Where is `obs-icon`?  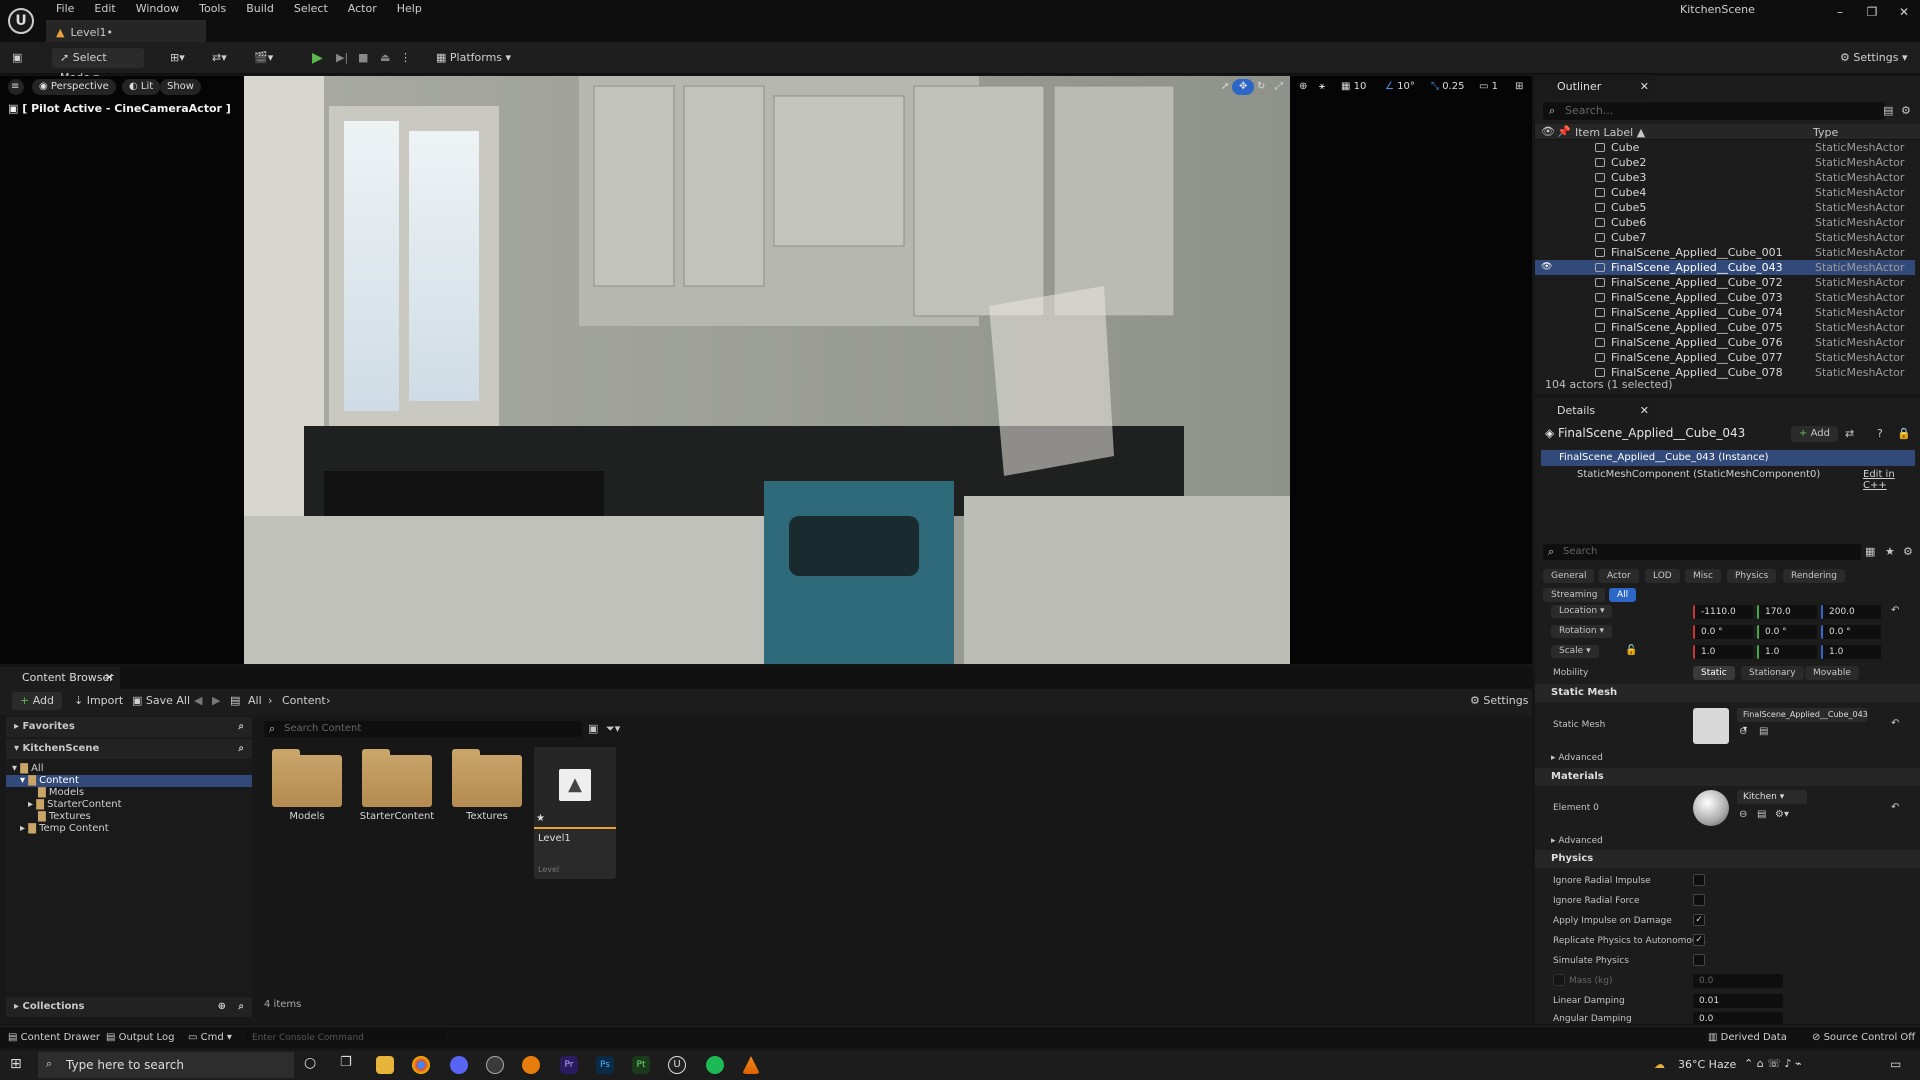
obs-icon is located at coordinates (495, 1065).